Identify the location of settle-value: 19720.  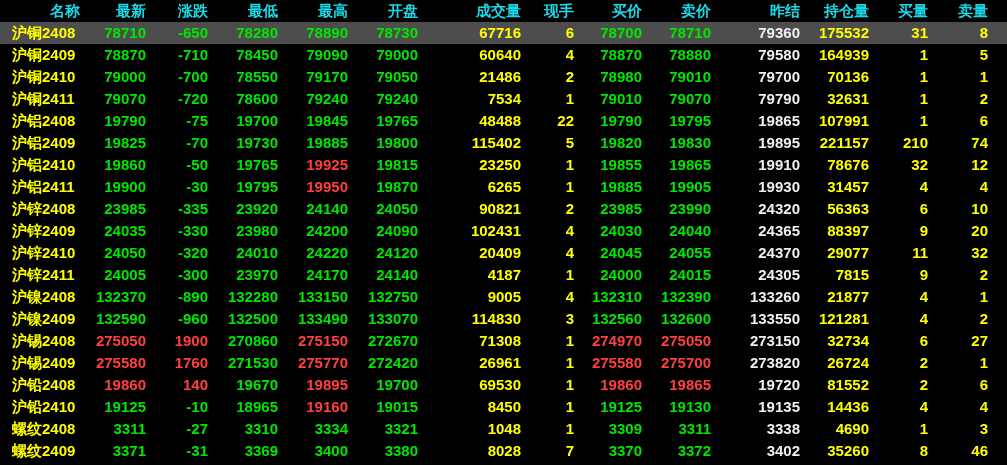
(778, 385).